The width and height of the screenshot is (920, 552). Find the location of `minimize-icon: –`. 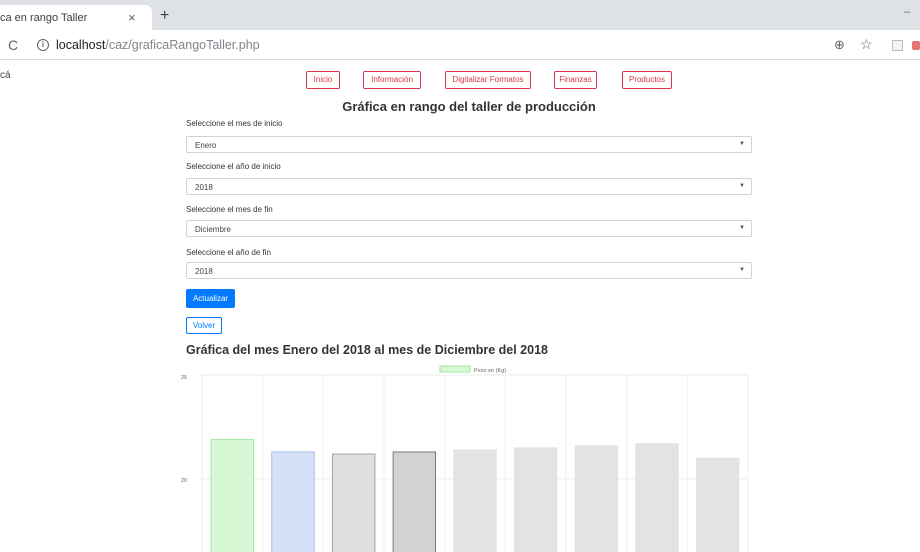

minimize-icon: – is located at coordinates (907, 12).